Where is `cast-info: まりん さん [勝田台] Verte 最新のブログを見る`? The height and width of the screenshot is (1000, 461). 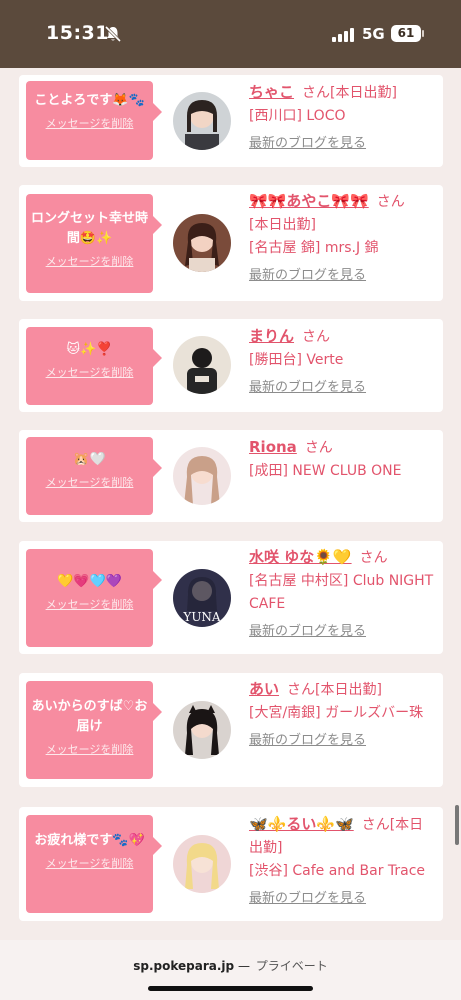 cast-info: まりん さん [勝田台] Verte 最新のブログを見る is located at coordinates (343, 362).